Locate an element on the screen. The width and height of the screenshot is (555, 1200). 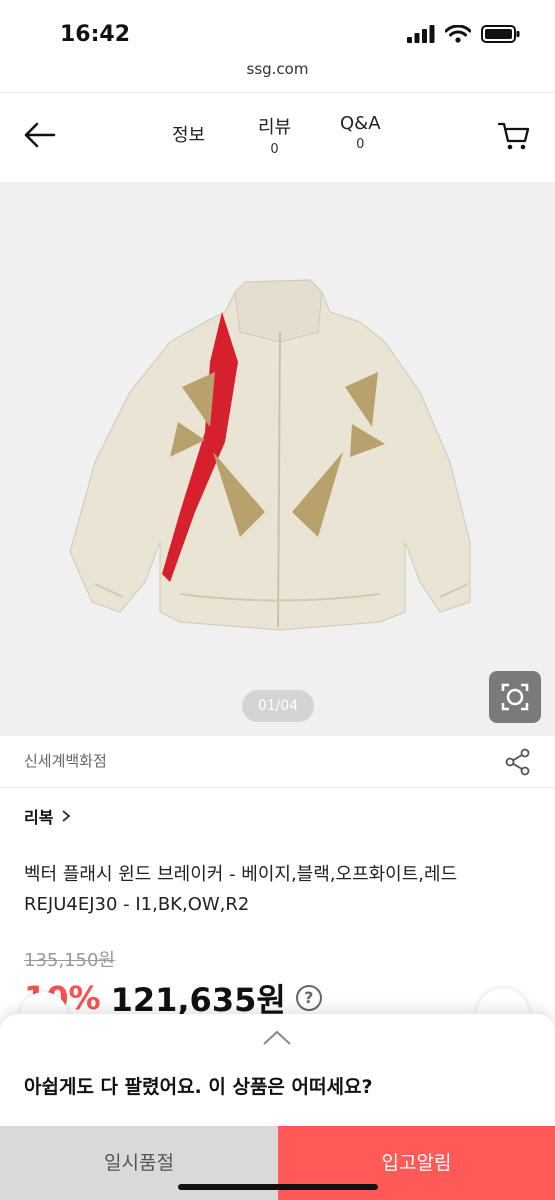
tab-qna-count: 0 is located at coordinates (360, 144).